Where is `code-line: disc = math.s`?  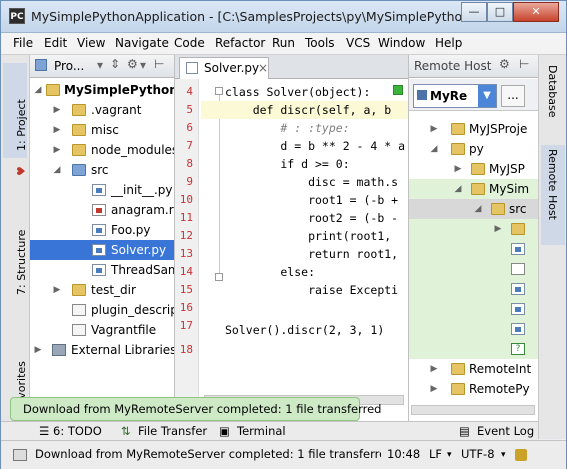
code-line: disc = math.s is located at coordinates (311, 182).